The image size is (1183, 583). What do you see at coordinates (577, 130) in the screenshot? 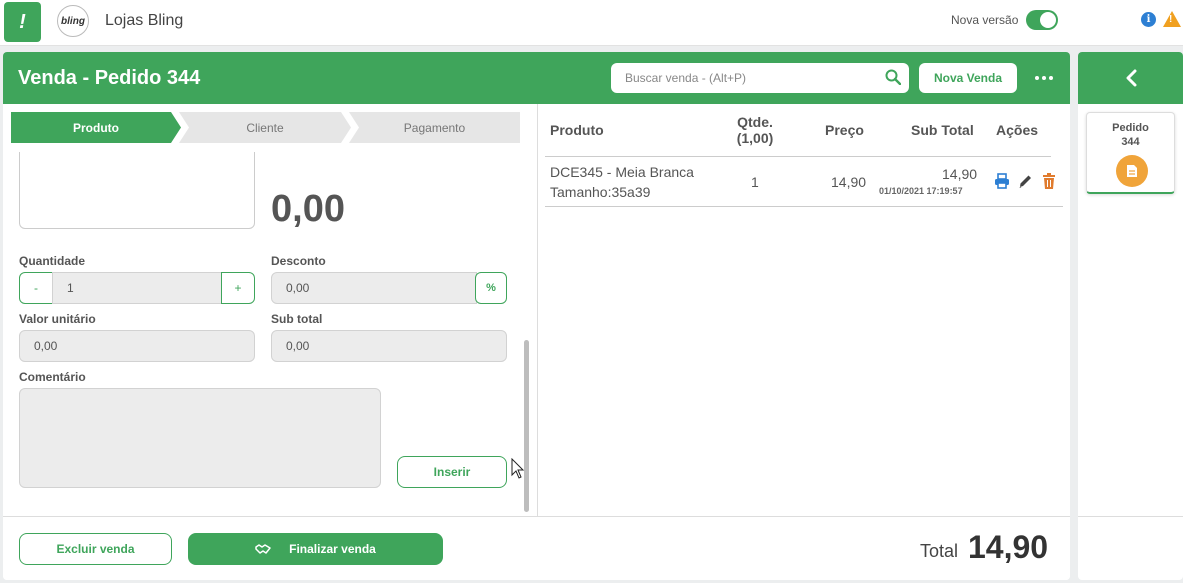
I see `col-header-product: Produto` at bounding box center [577, 130].